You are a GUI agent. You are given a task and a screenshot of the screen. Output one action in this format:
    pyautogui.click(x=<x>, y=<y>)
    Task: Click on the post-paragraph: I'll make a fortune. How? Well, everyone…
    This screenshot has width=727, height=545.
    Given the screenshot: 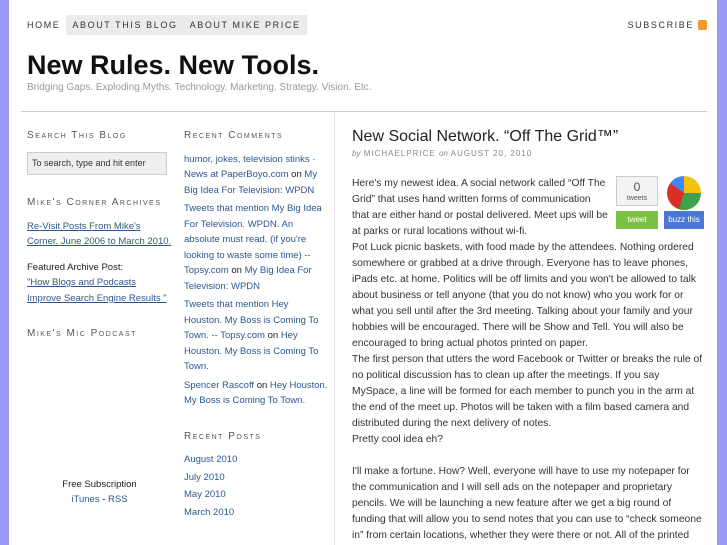 What is the action you would take?
    pyautogui.click(x=527, y=503)
    